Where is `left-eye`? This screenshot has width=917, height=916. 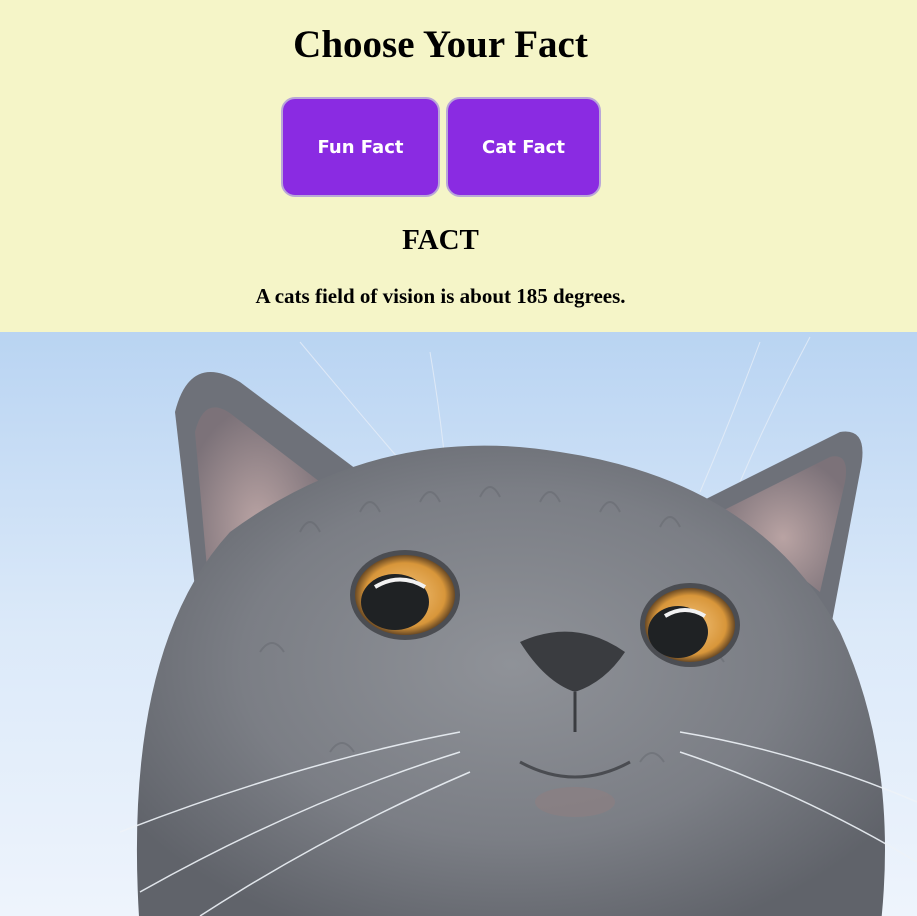 left-eye is located at coordinates (405, 595).